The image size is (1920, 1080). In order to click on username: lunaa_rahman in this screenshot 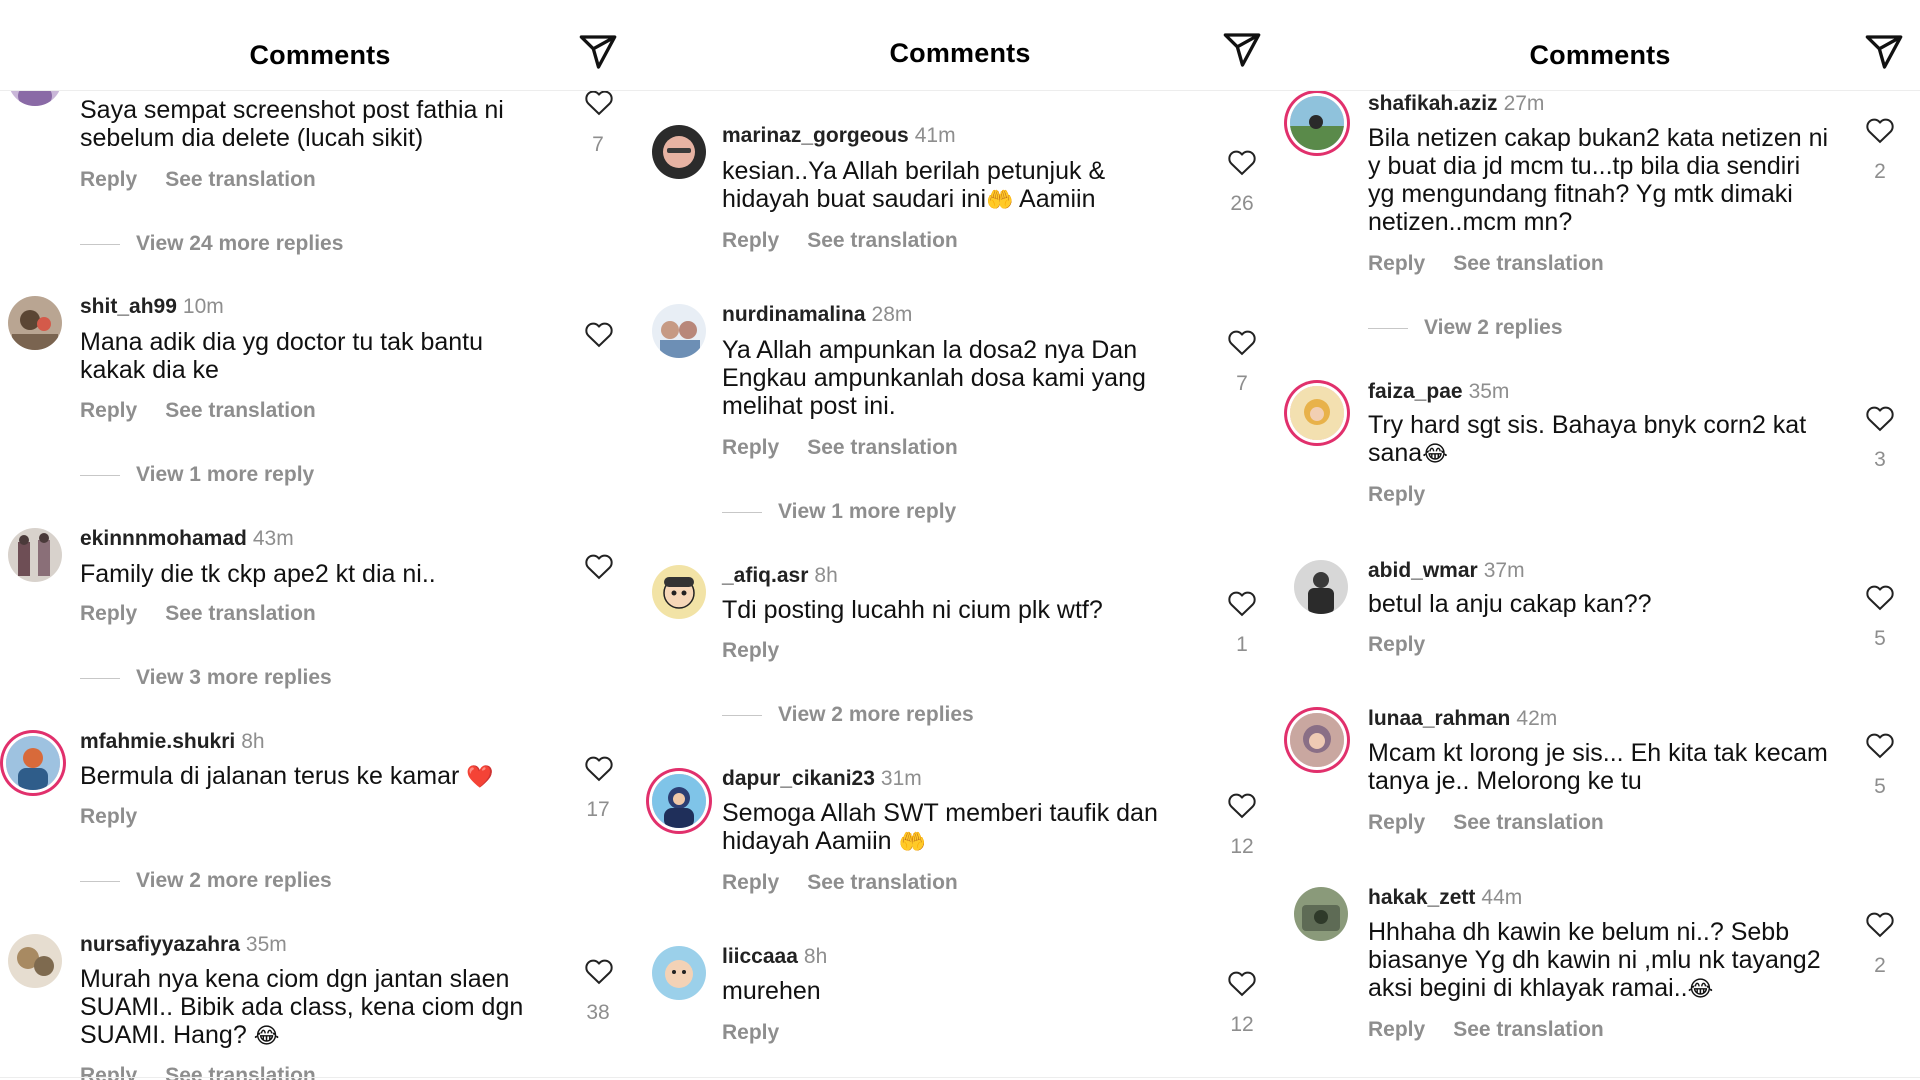, I will do `click(1439, 718)`.